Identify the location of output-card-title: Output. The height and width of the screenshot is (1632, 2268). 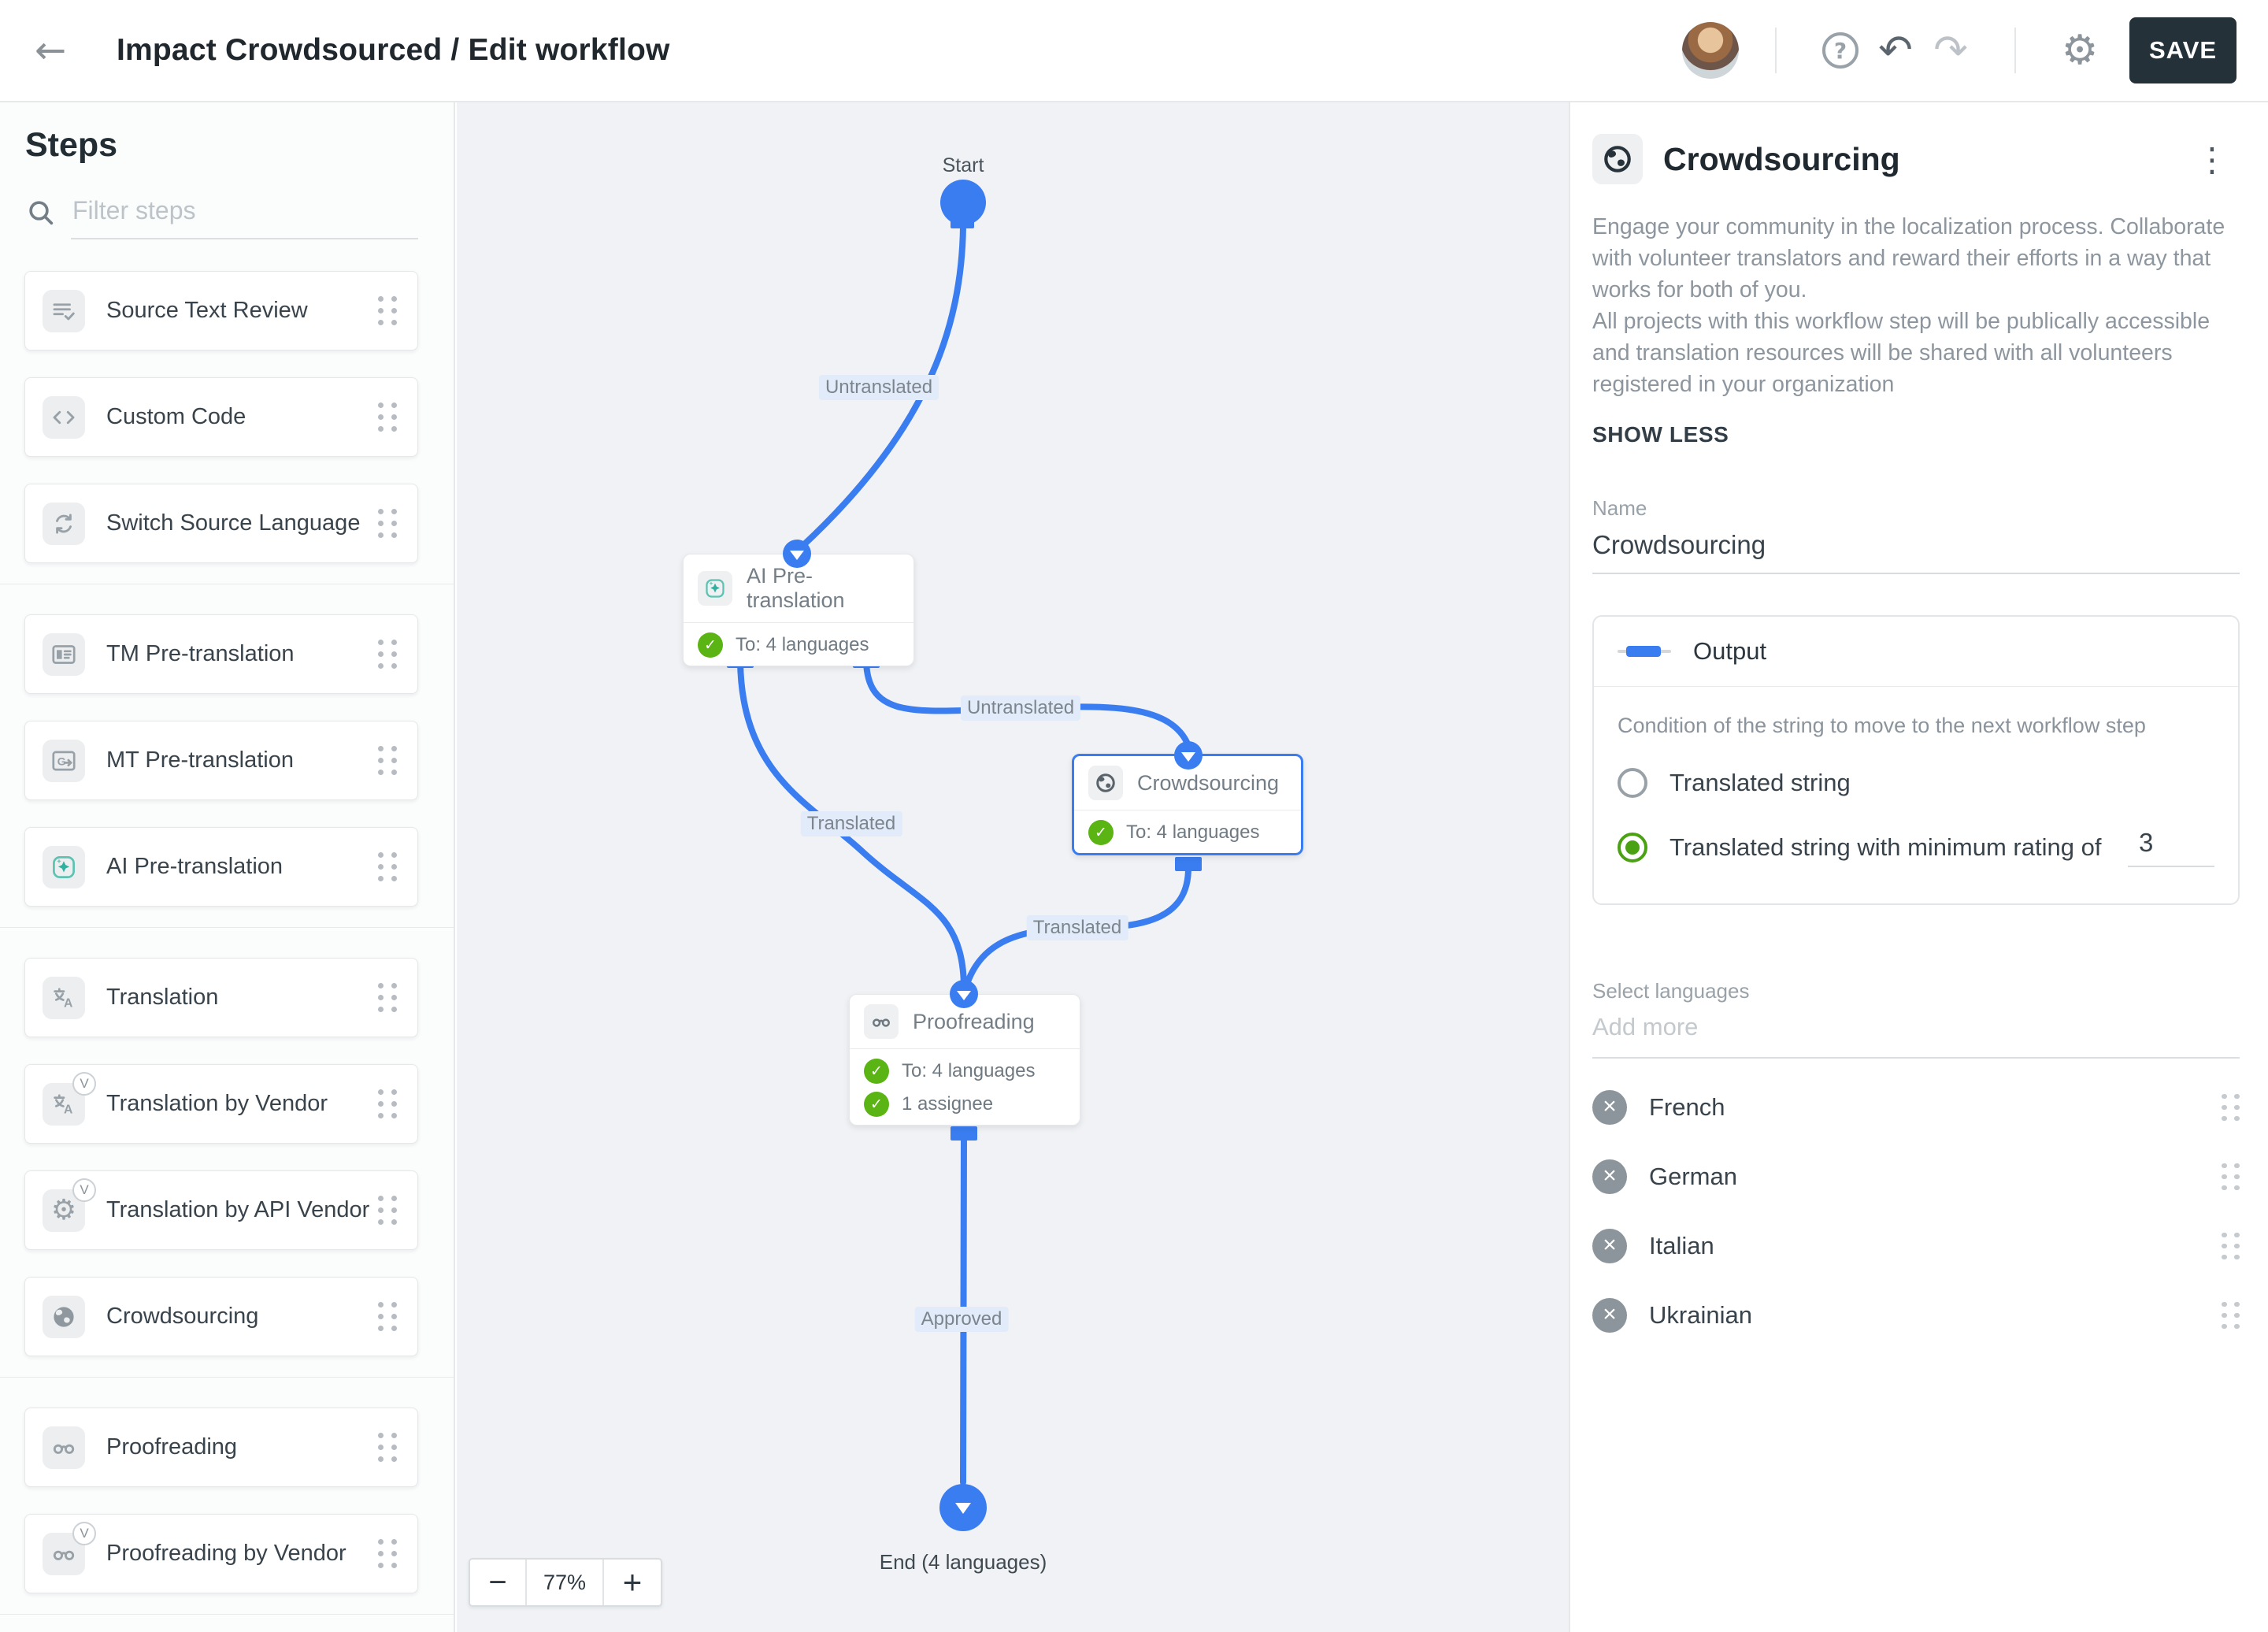
(1730, 651).